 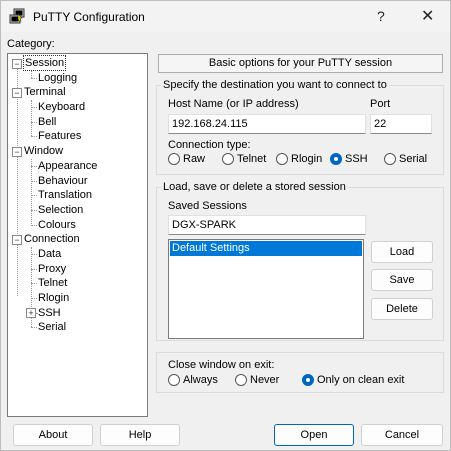 What do you see at coordinates (200, 380) in the screenshot?
I see `radio-label: Always` at bounding box center [200, 380].